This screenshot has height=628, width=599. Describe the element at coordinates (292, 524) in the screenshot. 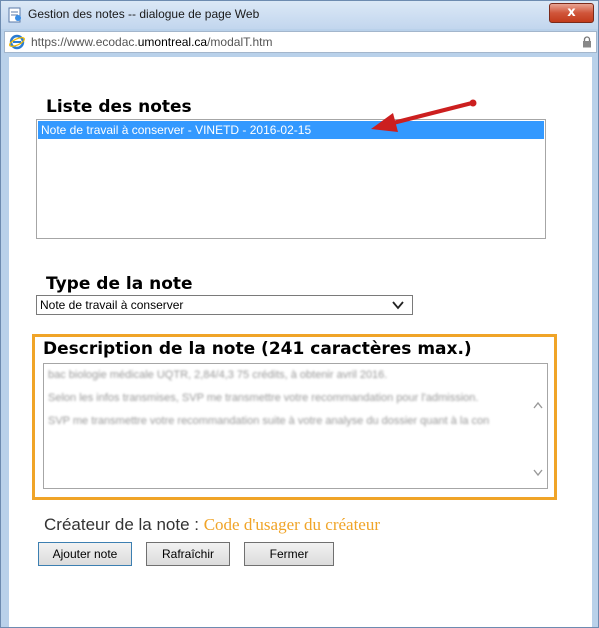

I see `creator-value: Code d'usager du créateur` at that location.